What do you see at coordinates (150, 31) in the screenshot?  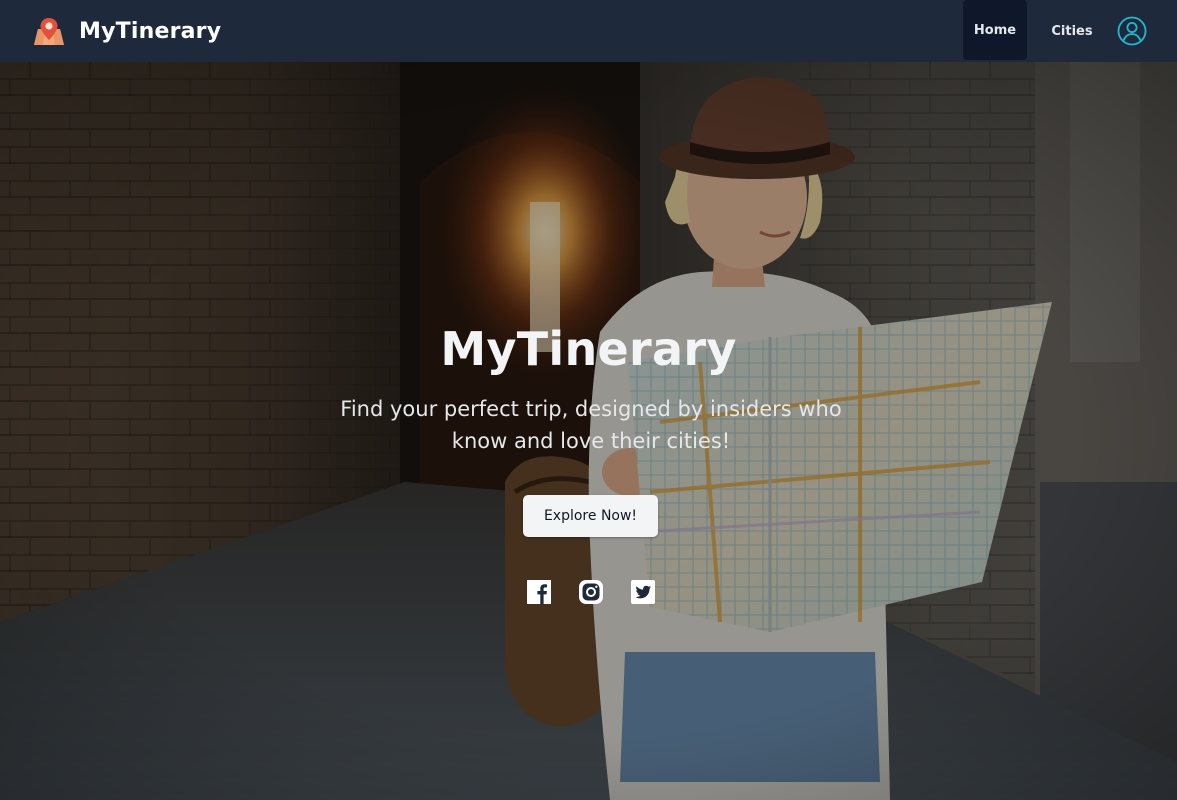 I see `brand-name: MyTinerary` at bounding box center [150, 31].